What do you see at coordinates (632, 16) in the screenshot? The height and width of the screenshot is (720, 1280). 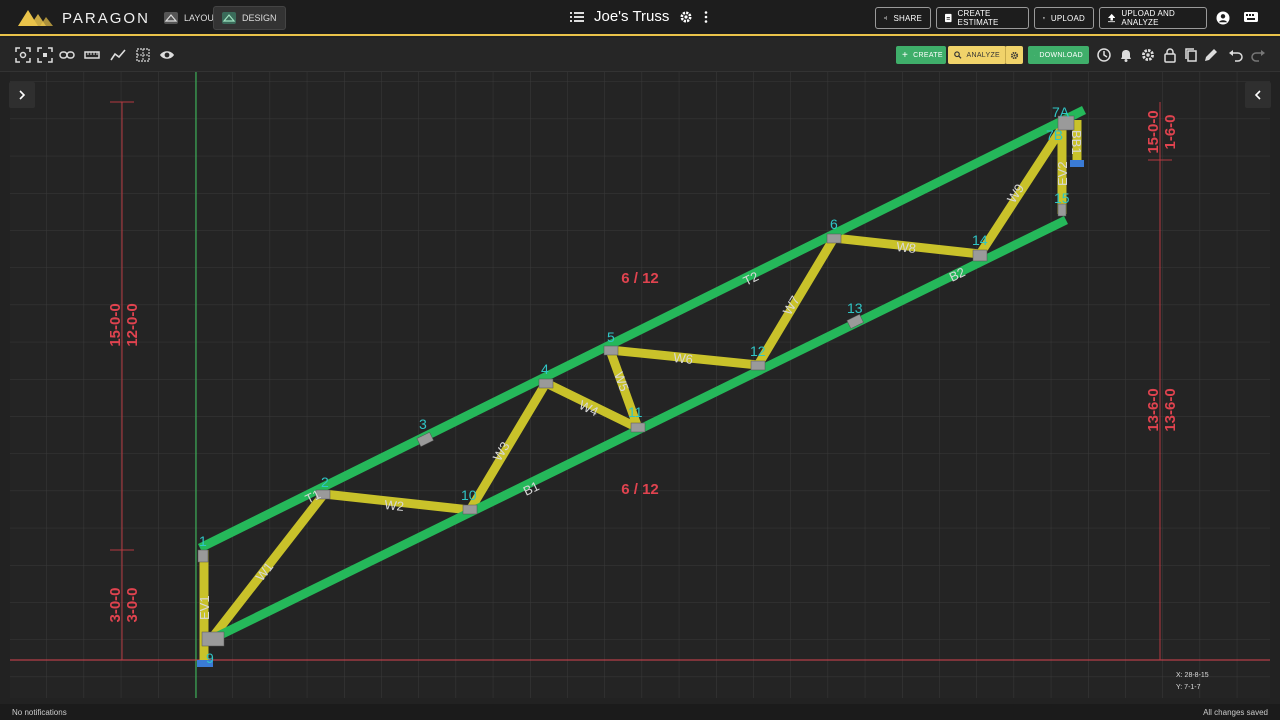 I see `project-title: Joe's Truss` at bounding box center [632, 16].